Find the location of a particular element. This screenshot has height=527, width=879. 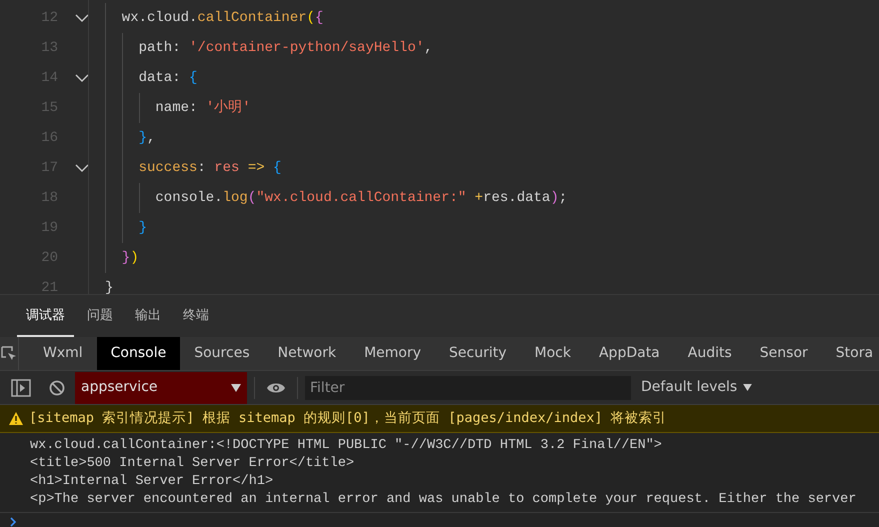

devtools-tab: Sources is located at coordinates (222, 353).